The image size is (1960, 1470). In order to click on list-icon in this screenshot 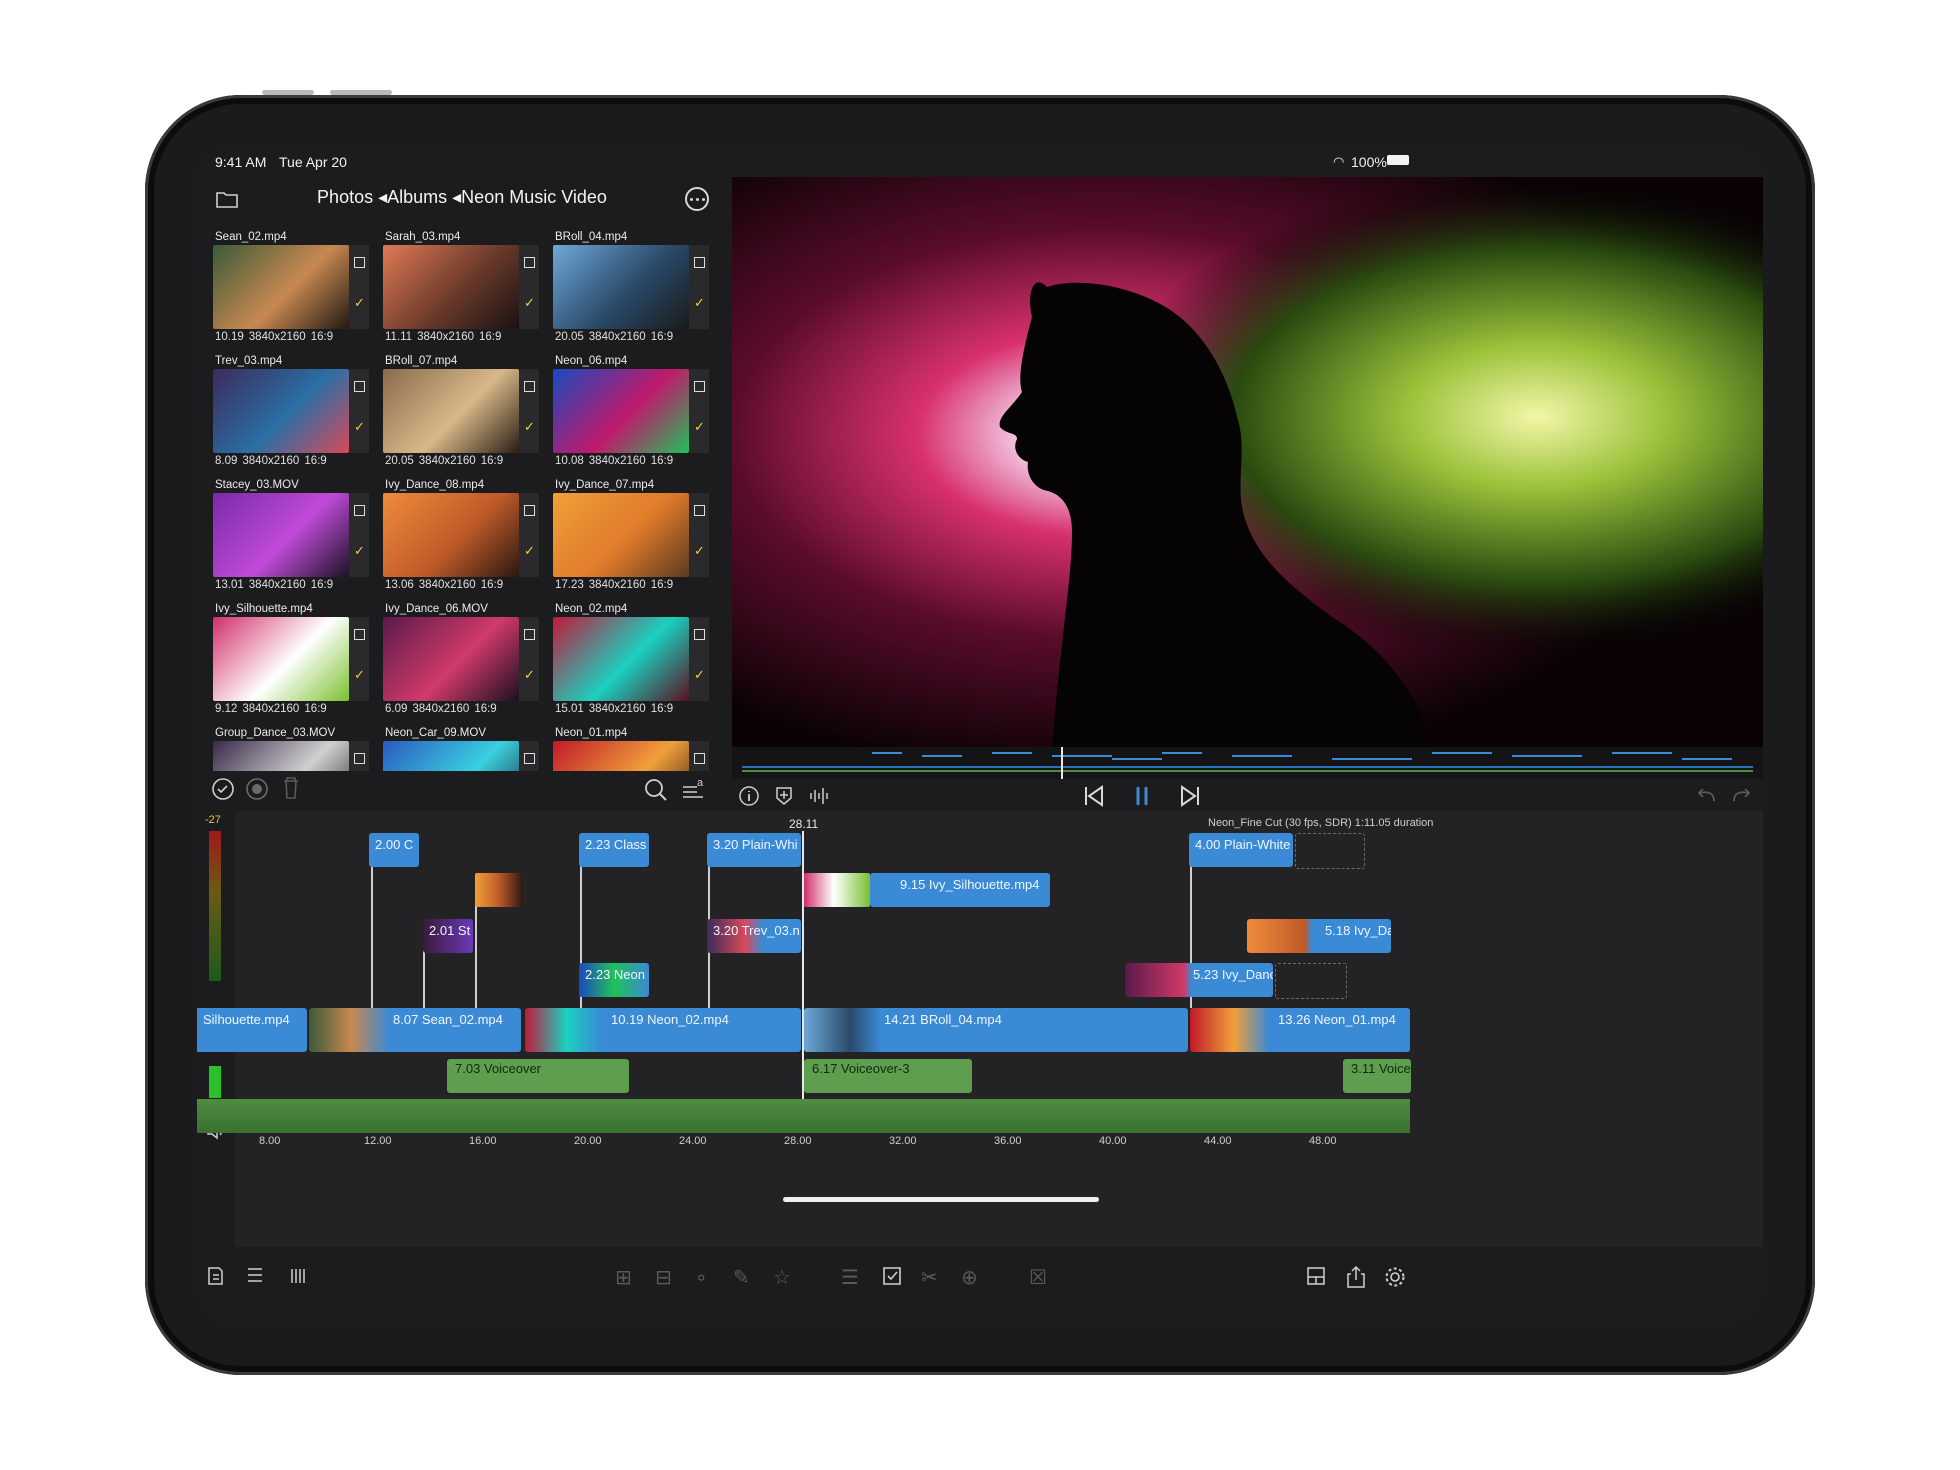, I will do `click(255, 1276)`.